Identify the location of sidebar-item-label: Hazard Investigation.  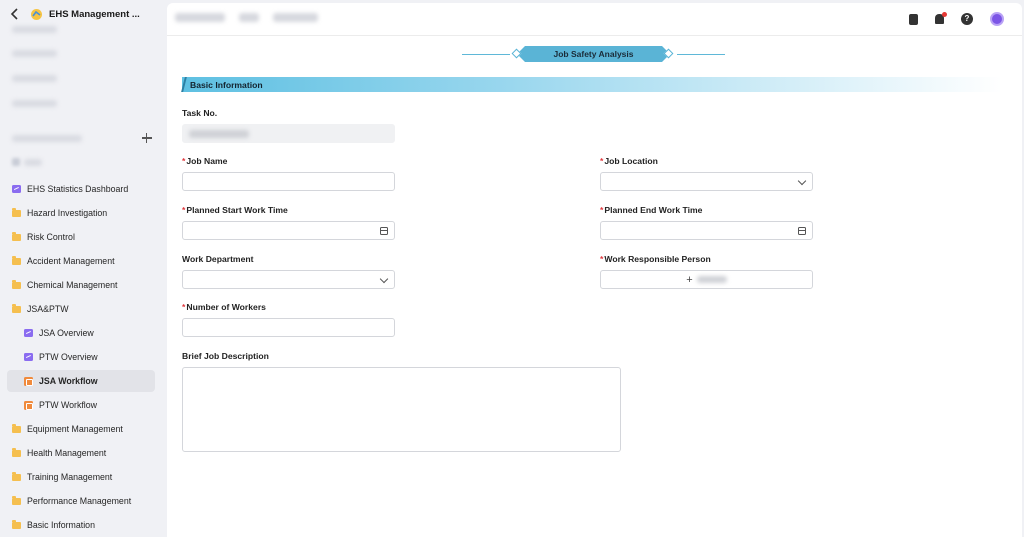
(67, 213).